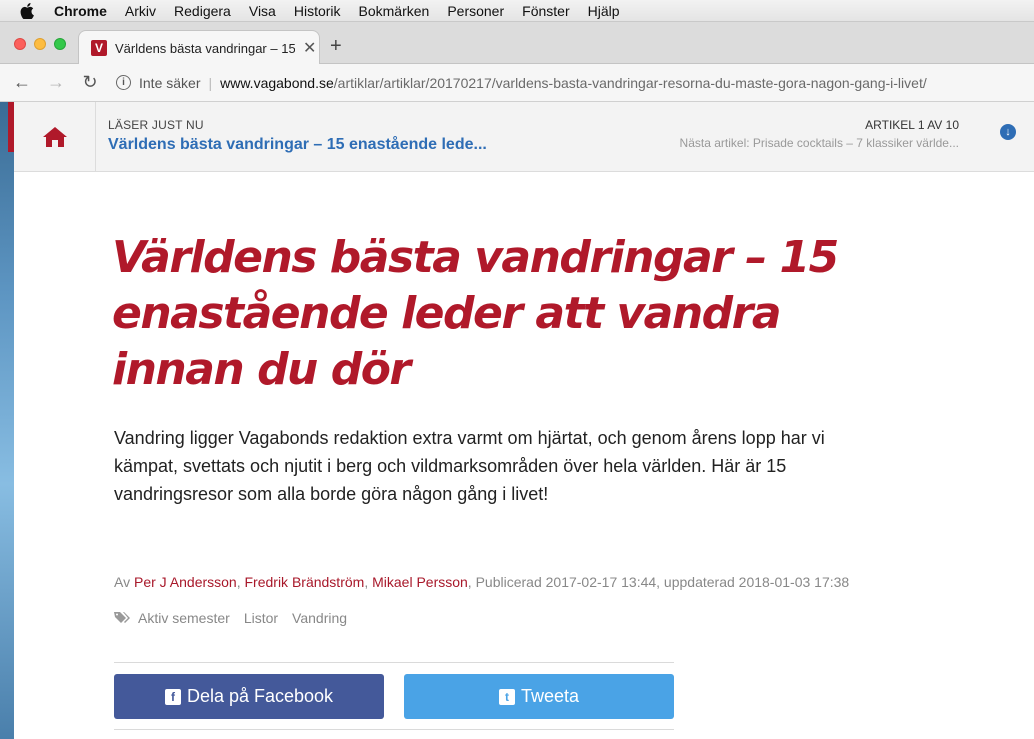 This screenshot has height=739, width=1034. Describe the element at coordinates (261, 618) in the screenshot. I see `tag-link: Listor` at that location.